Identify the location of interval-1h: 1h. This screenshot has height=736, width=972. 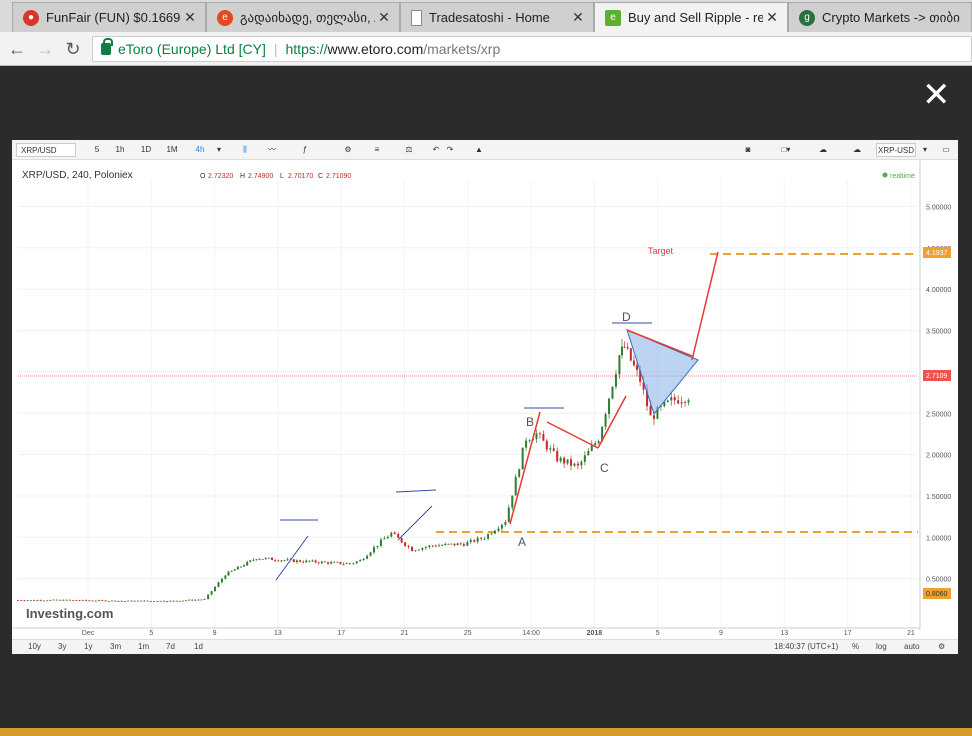
(120, 150).